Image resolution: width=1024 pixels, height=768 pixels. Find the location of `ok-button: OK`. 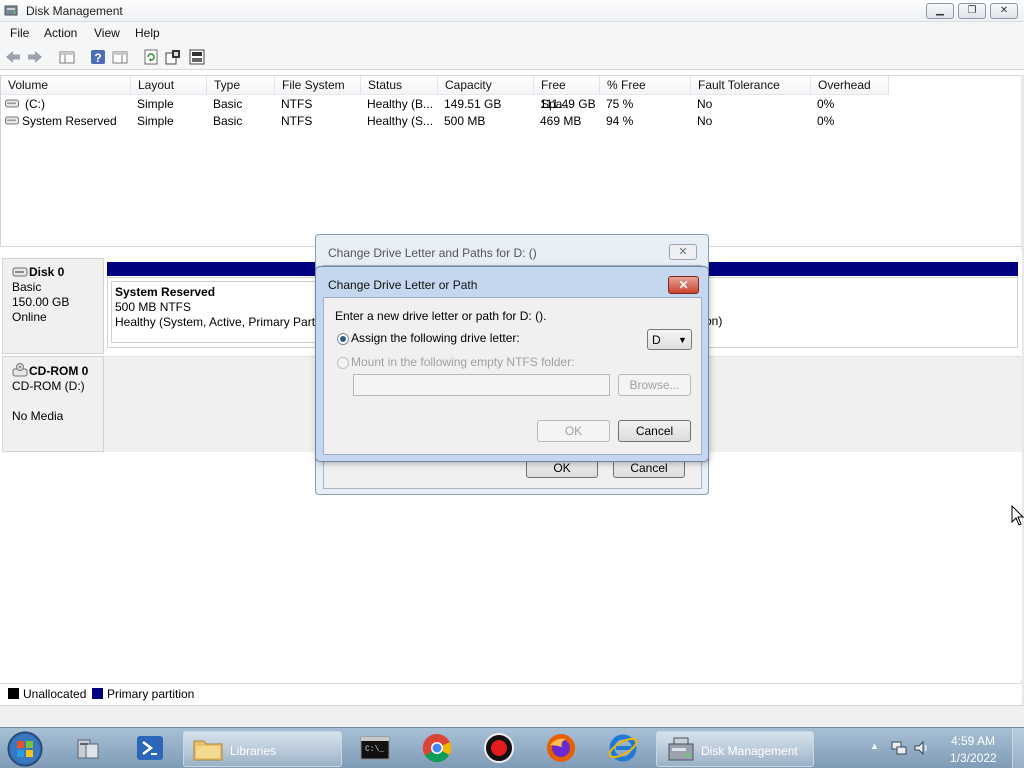

ok-button: OK is located at coordinates (573, 431).